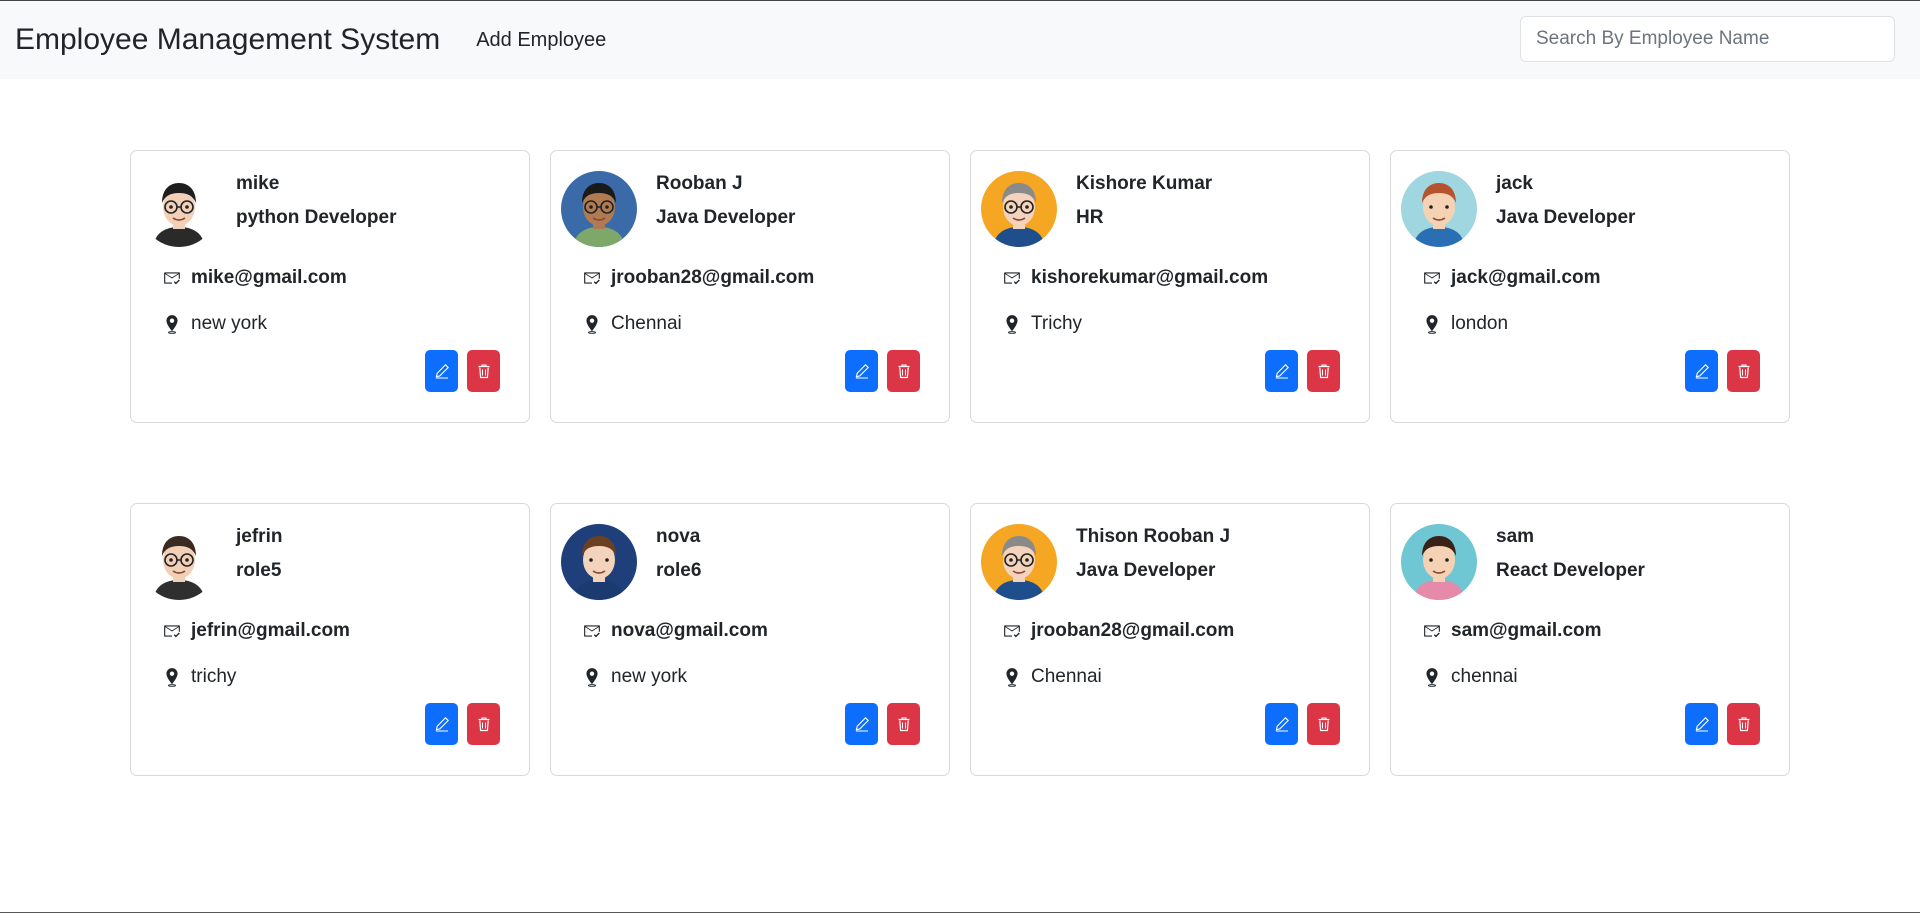 Image resolution: width=1920 pixels, height=913 pixels. What do you see at coordinates (259, 536) in the screenshot?
I see `employee-name: jefrin` at bounding box center [259, 536].